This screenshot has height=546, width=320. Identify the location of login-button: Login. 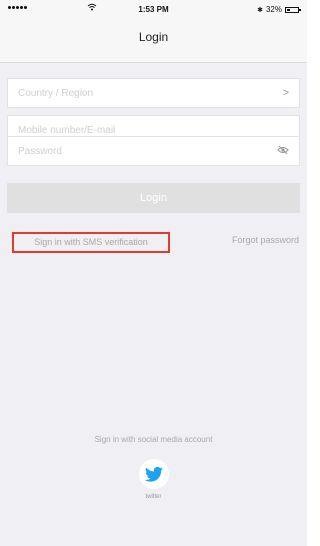
(153, 198).